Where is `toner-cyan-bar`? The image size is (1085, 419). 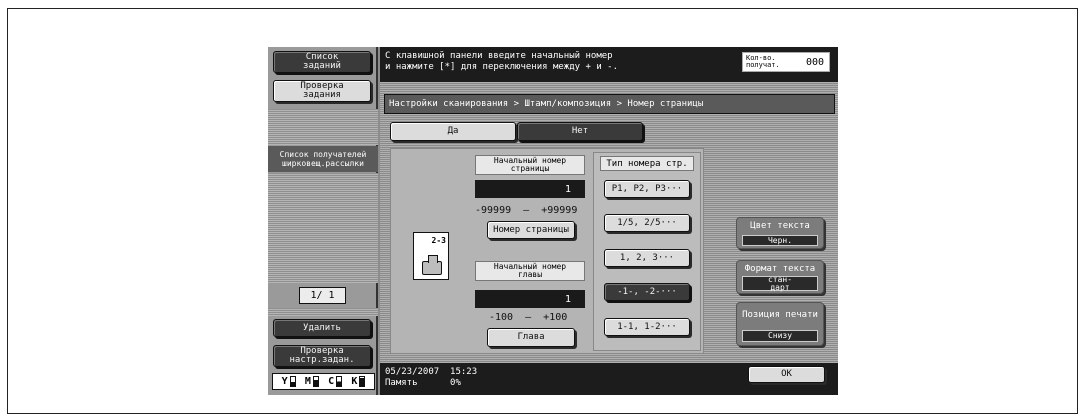
toner-cyan-bar is located at coordinates (339, 381).